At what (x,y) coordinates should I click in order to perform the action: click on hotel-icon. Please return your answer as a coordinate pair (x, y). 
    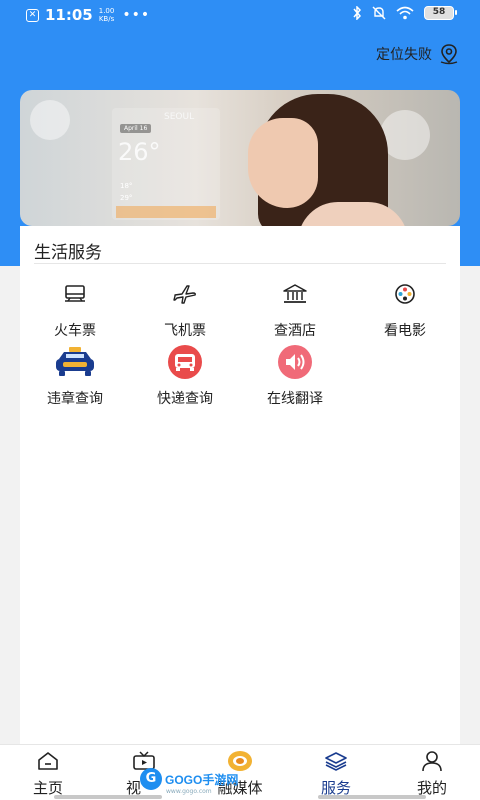
    Looking at the image, I should click on (295, 294).